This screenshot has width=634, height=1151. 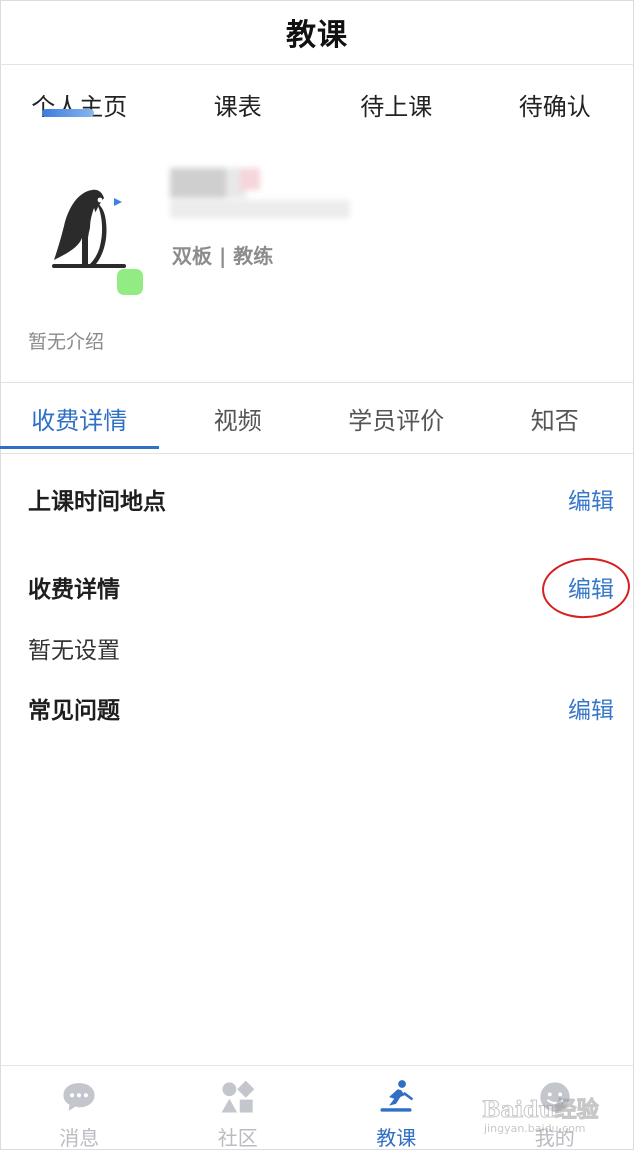 I want to click on nav-messages-label: 消息, so click(x=79, y=1136).